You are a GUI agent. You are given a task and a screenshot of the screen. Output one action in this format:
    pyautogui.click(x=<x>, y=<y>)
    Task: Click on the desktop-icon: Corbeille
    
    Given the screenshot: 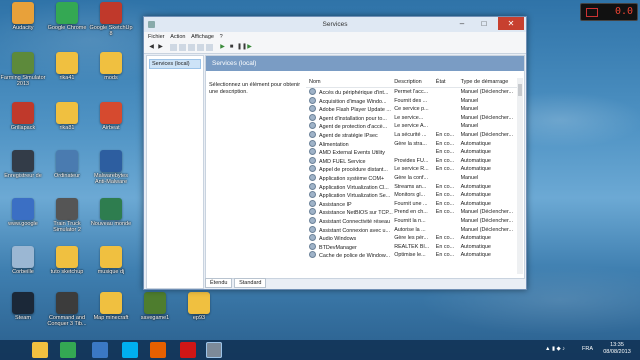 What is the action you would take?
    pyautogui.click(x=23, y=260)
    